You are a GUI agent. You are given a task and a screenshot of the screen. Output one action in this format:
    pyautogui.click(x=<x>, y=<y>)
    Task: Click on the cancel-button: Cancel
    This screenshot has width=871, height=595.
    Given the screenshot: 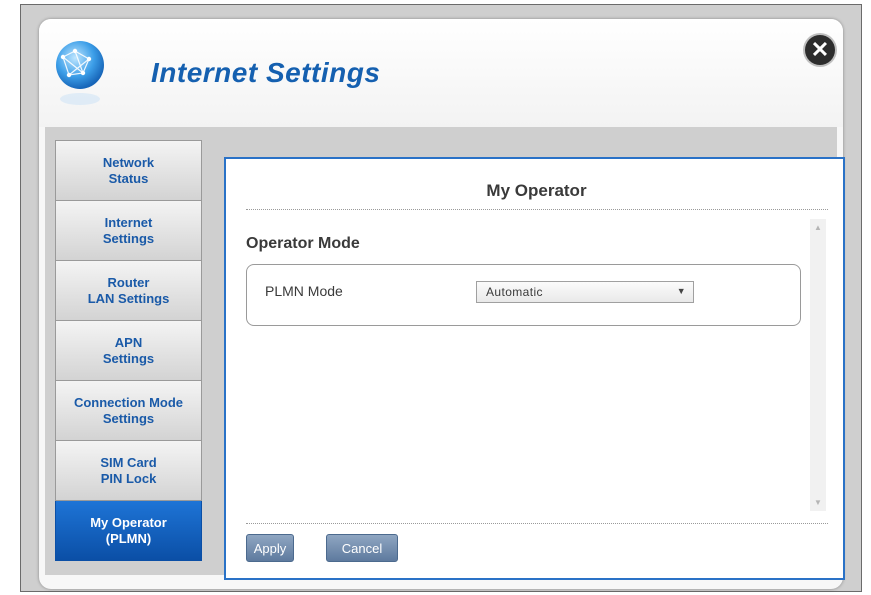 What is the action you would take?
    pyautogui.click(x=362, y=548)
    